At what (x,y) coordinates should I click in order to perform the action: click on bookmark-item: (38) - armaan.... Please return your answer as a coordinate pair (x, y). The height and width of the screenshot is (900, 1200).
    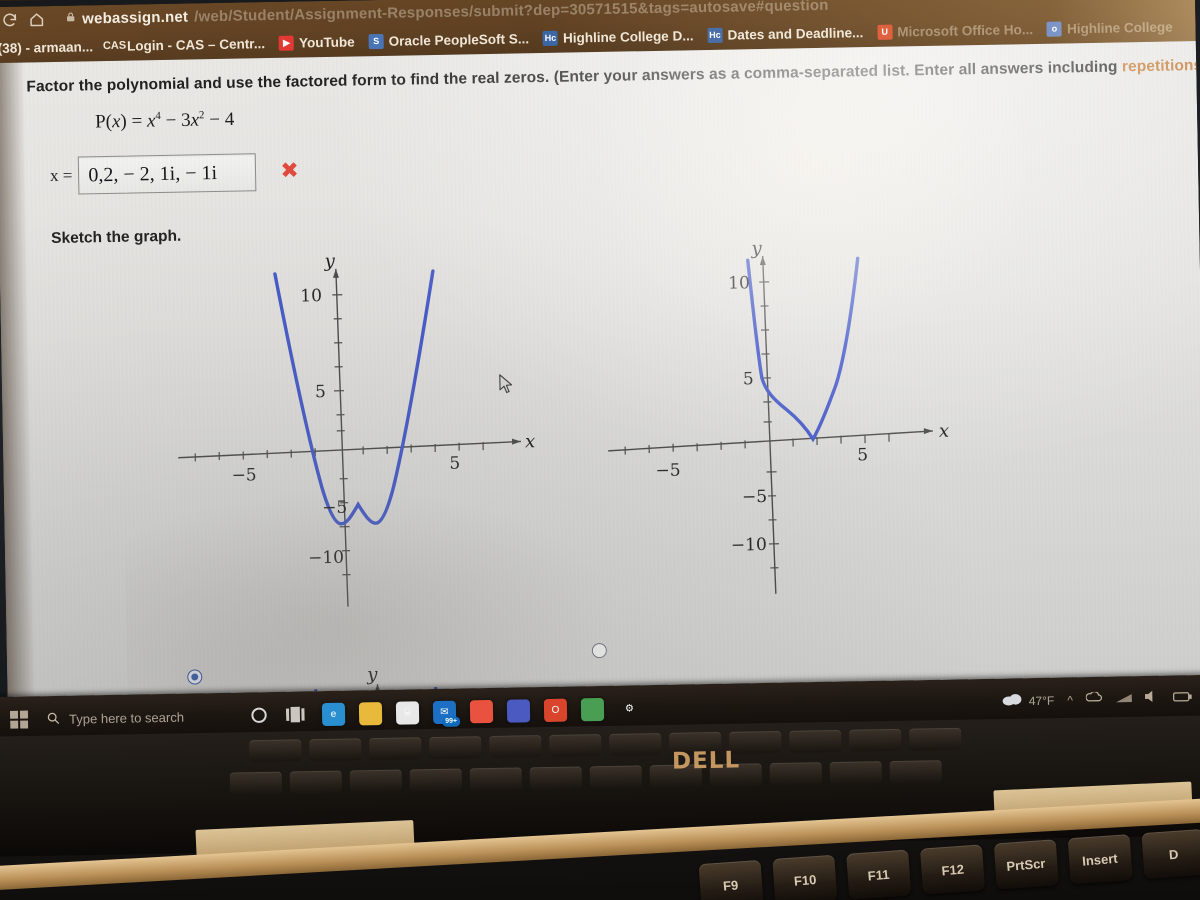
    Looking at the image, I should click on (46, 47).